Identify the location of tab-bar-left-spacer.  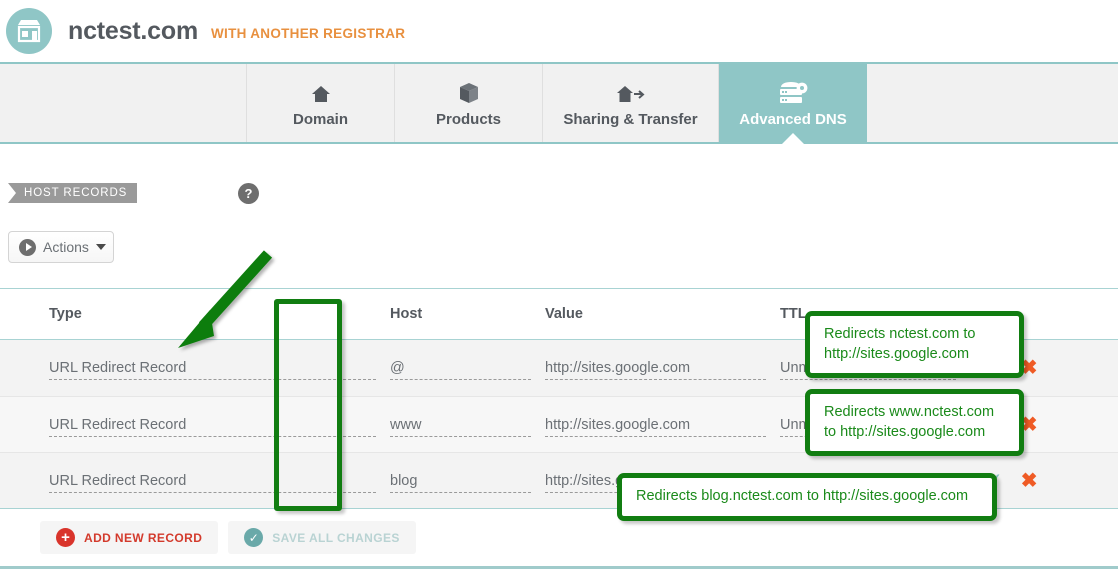
(123, 103).